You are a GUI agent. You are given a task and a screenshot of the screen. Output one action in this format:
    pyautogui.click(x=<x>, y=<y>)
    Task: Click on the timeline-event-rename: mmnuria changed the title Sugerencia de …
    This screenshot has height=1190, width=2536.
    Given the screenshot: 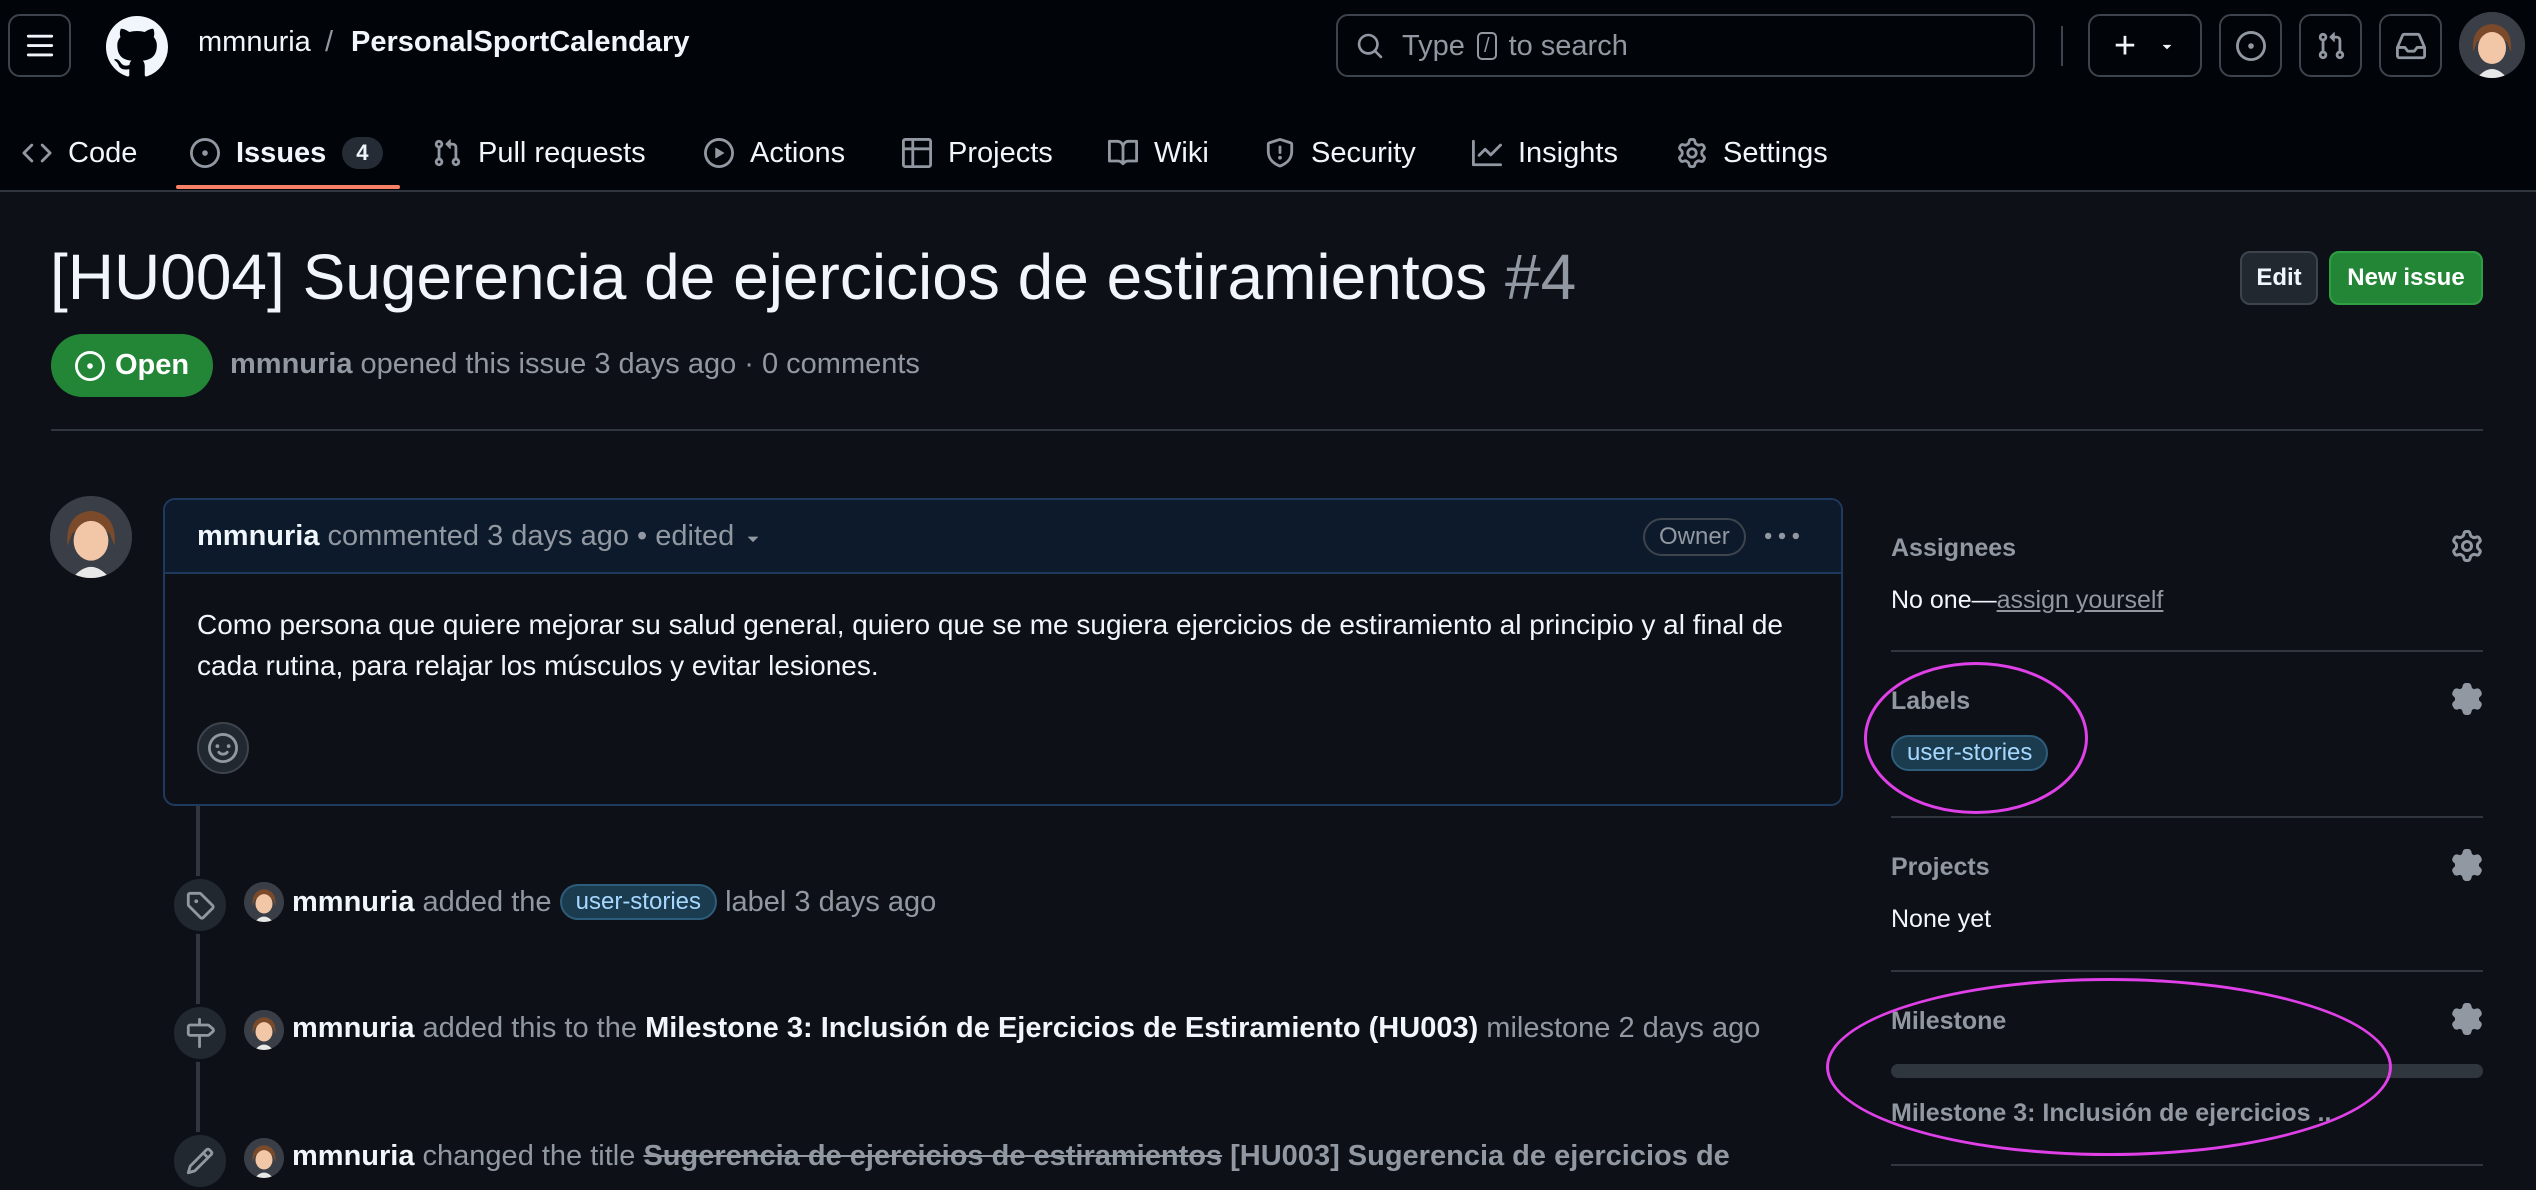 What is the action you would take?
    pyautogui.click(x=1011, y=1156)
    